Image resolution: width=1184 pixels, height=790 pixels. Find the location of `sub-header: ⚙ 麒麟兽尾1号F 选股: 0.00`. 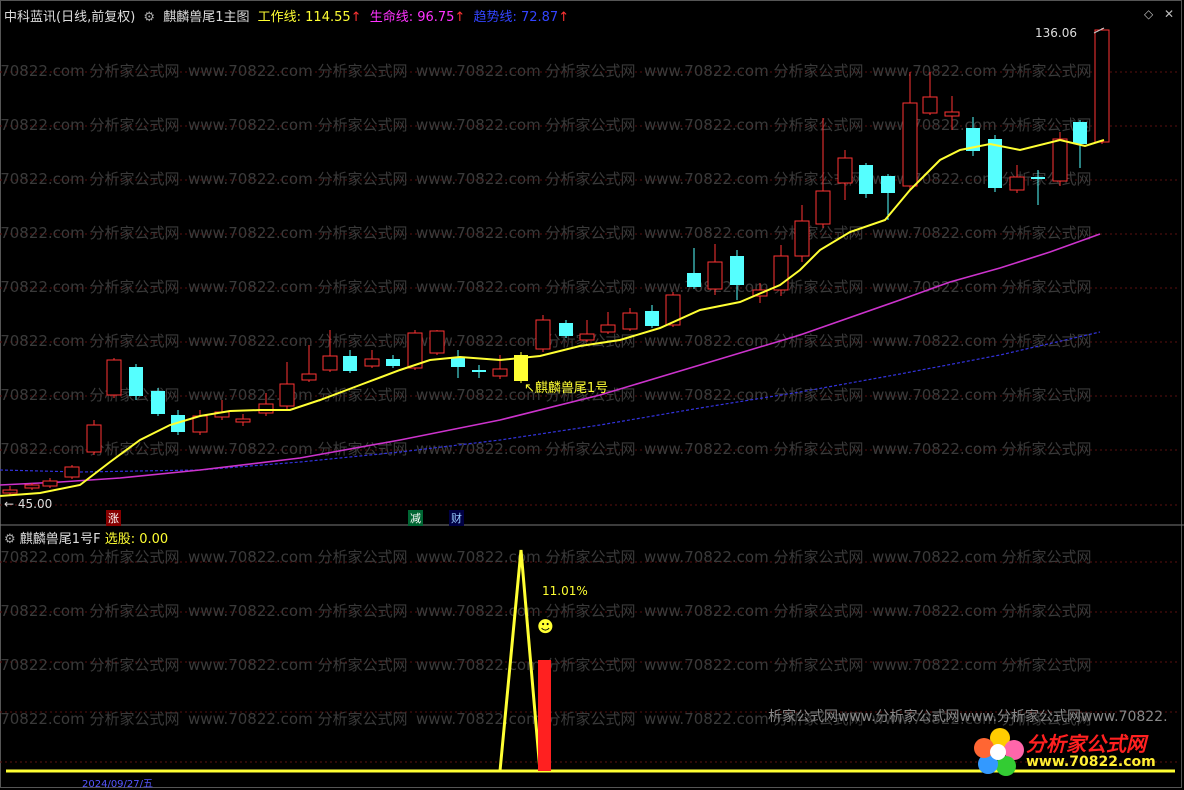

sub-header: ⚙ 麒麟兽尾1号F 选股: 0.00 is located at coordinates (86, 537).